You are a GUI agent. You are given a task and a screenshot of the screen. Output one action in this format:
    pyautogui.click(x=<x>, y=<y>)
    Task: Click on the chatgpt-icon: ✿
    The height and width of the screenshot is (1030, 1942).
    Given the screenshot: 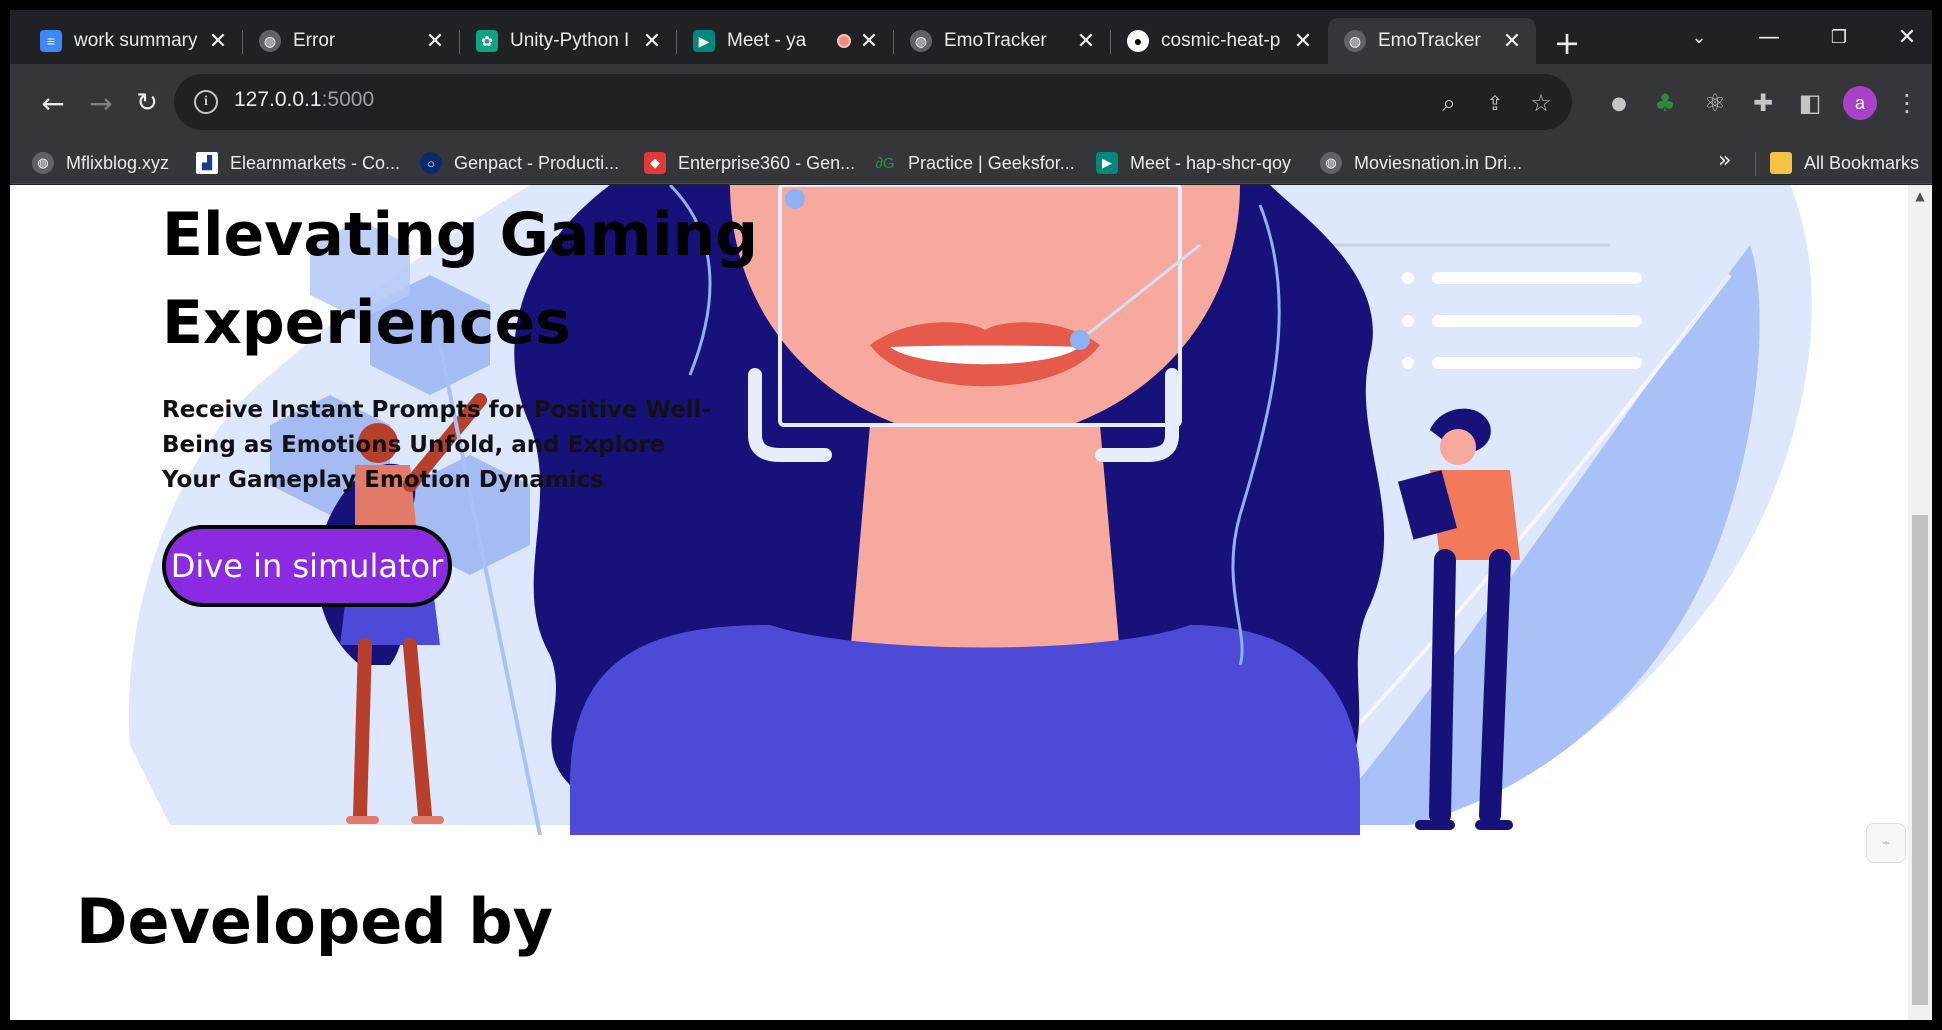 What is the action you would take?
    pyautogui.click(x=487, y=41)
    